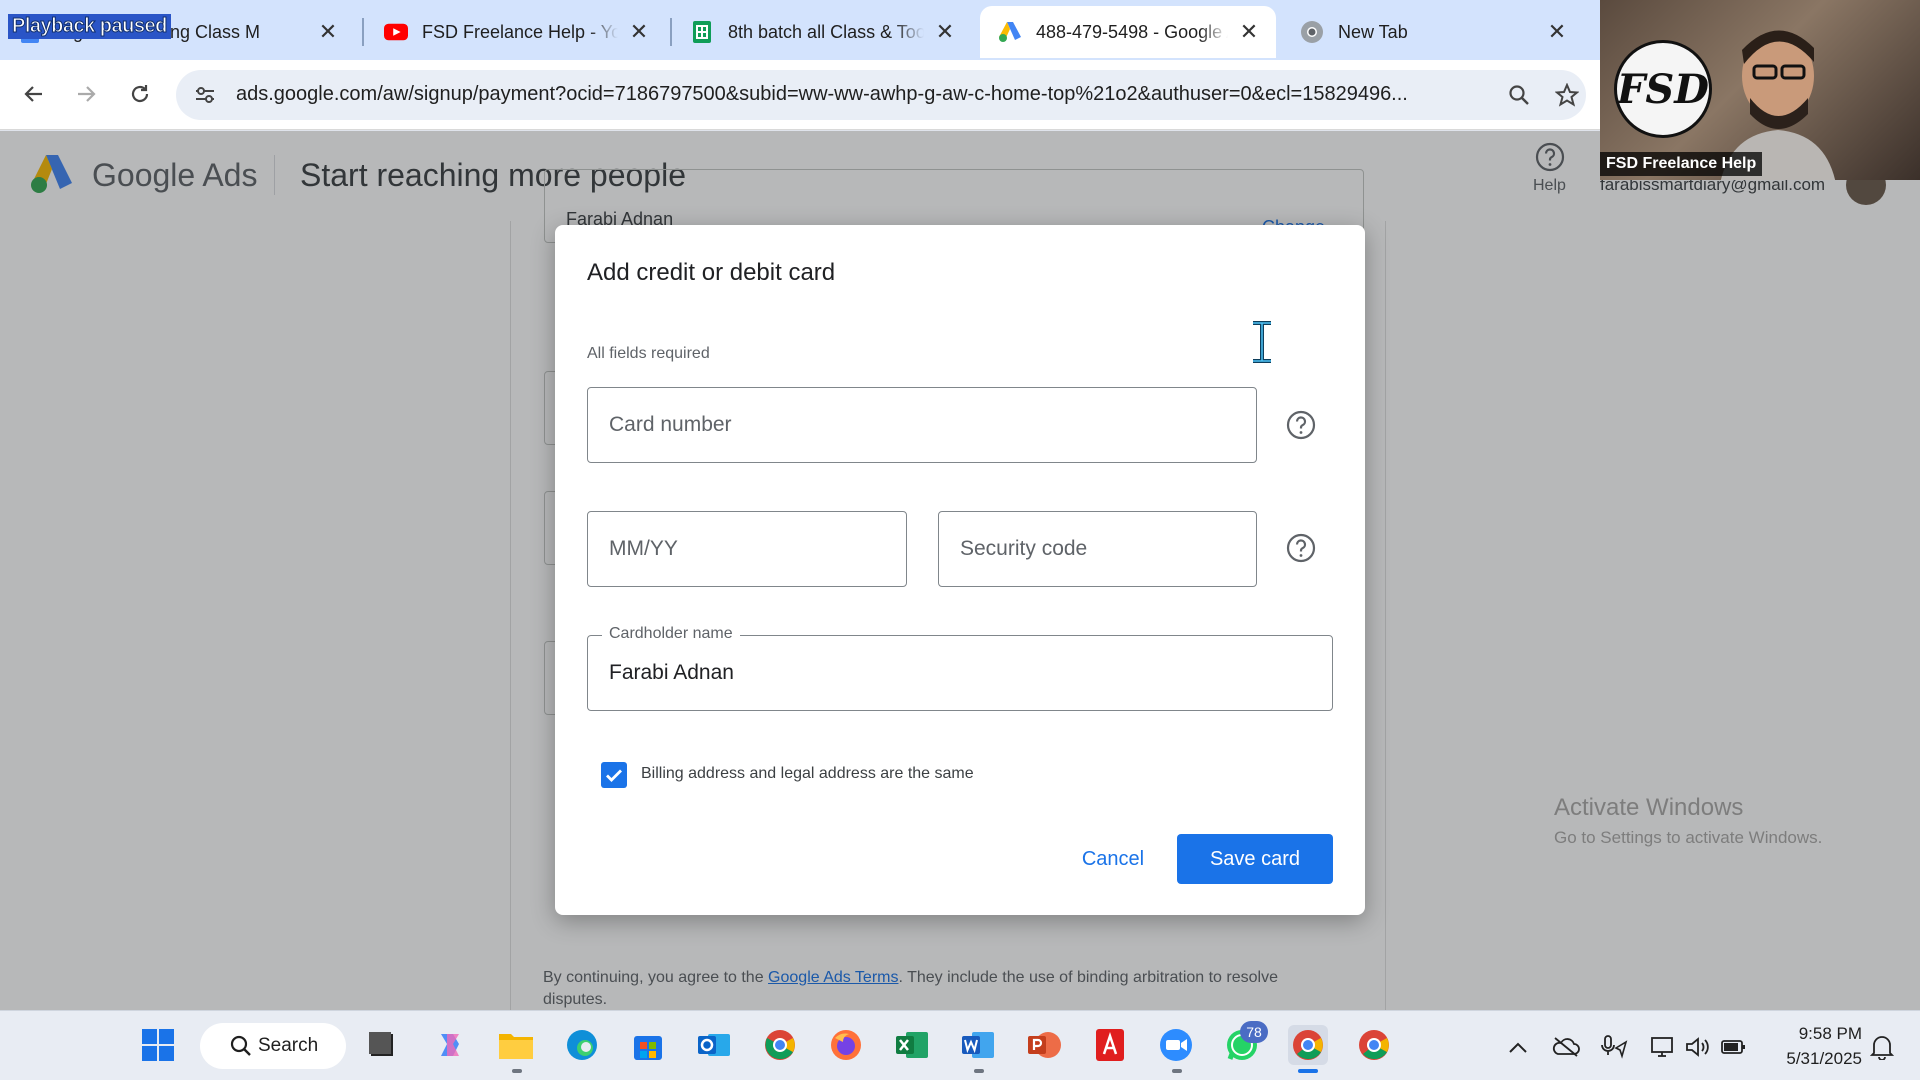 This screenshot has width=1920, height=1080. I want to click on bookmark-star-icon, so click(1567, 95).